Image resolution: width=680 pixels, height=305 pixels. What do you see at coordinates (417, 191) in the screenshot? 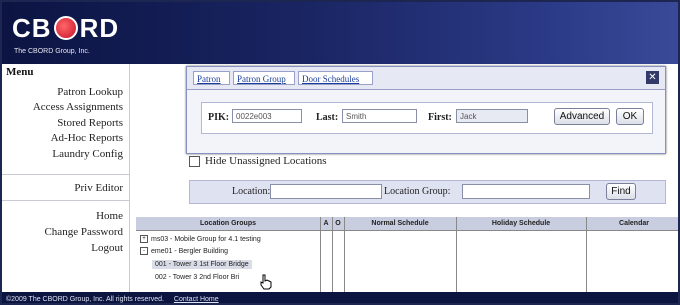
I see `location-group-label: Location Group:` at bounding box center [417, 191].